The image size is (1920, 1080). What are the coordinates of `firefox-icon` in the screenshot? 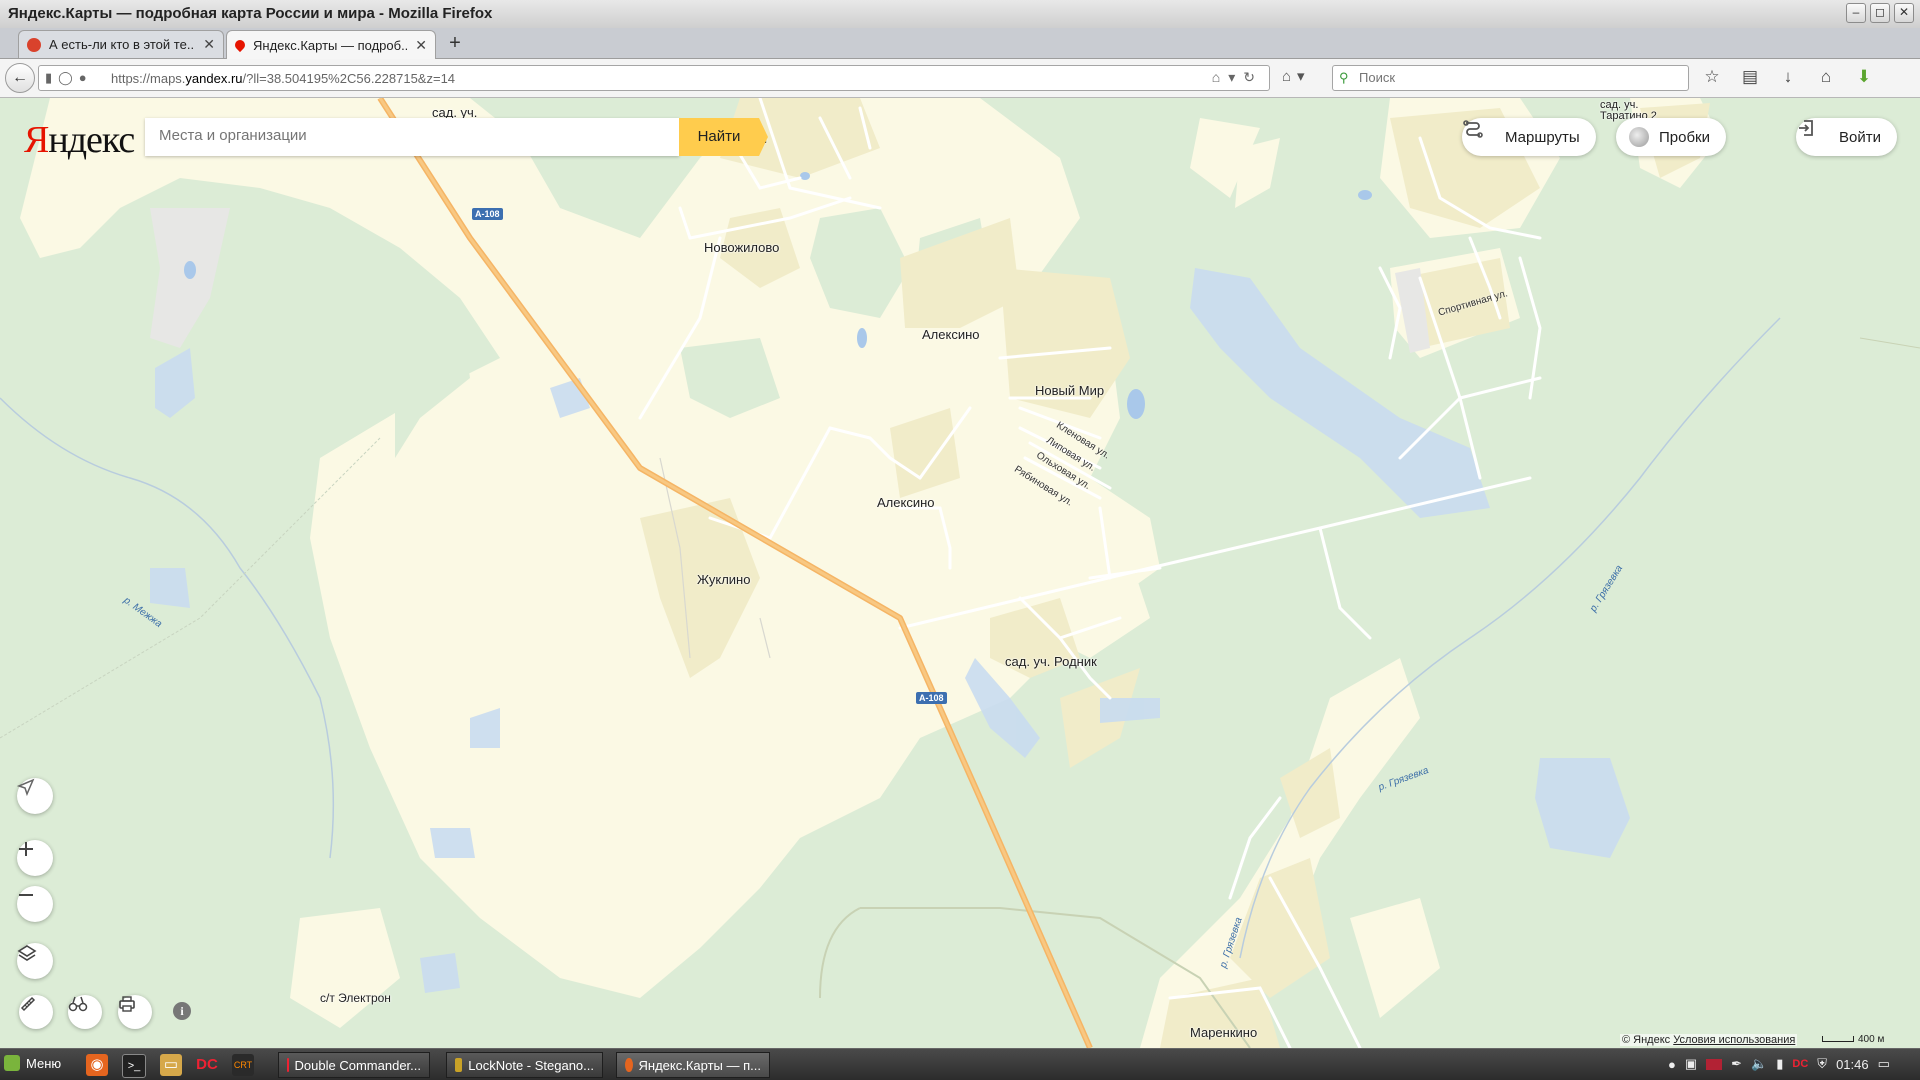 It's located at (629, 1065).